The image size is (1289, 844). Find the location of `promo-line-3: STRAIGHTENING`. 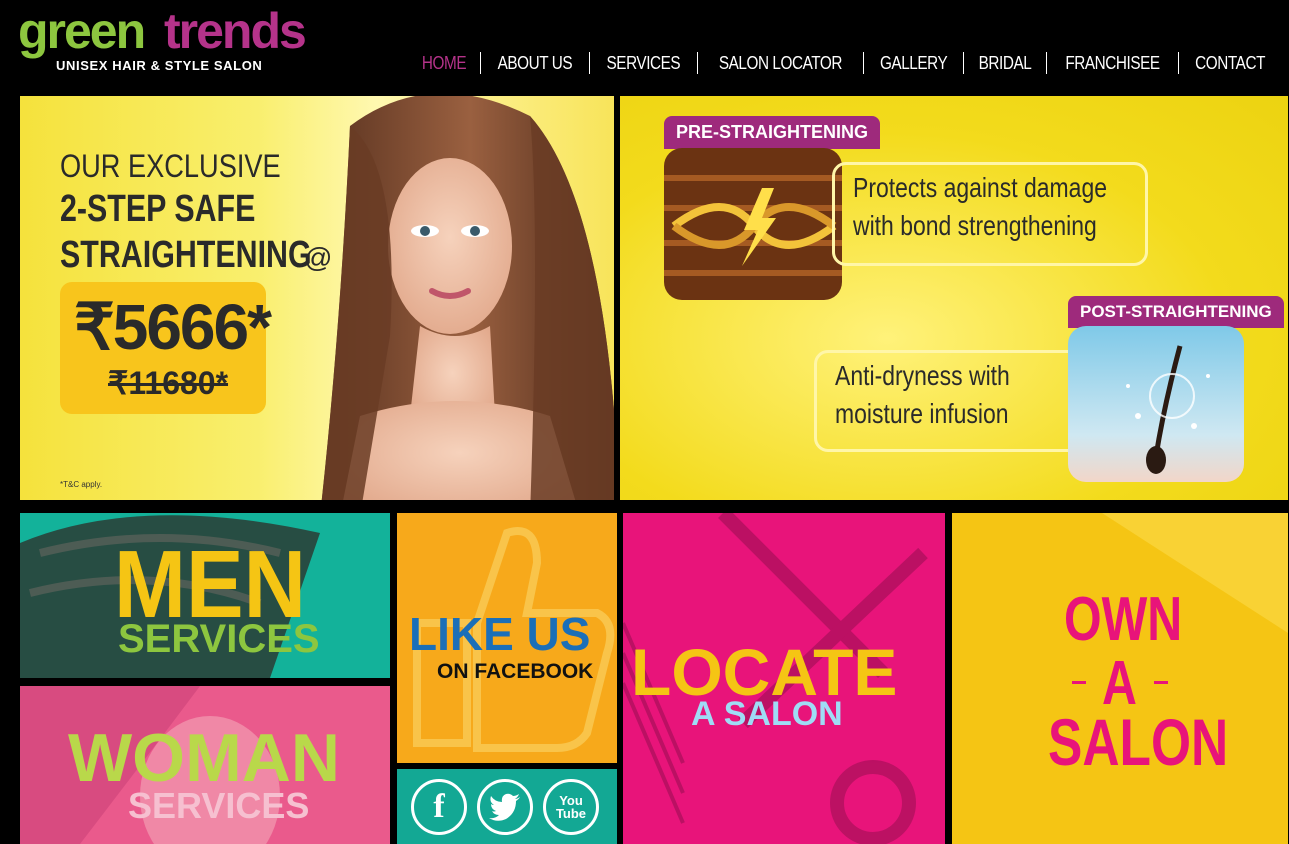

promo-line-3: STRAIGHTENING is located at coordinates (186, 255).